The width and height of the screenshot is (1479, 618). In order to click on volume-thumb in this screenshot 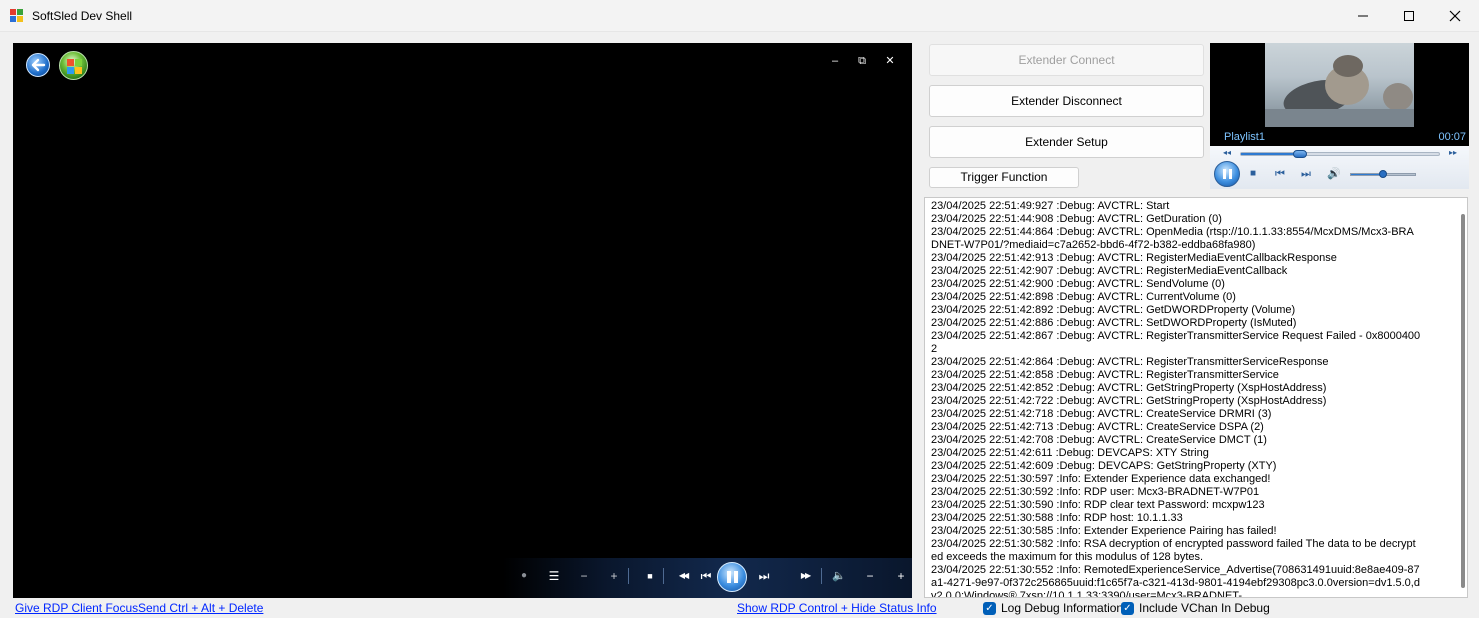, I will do `click(1383, 174)`.